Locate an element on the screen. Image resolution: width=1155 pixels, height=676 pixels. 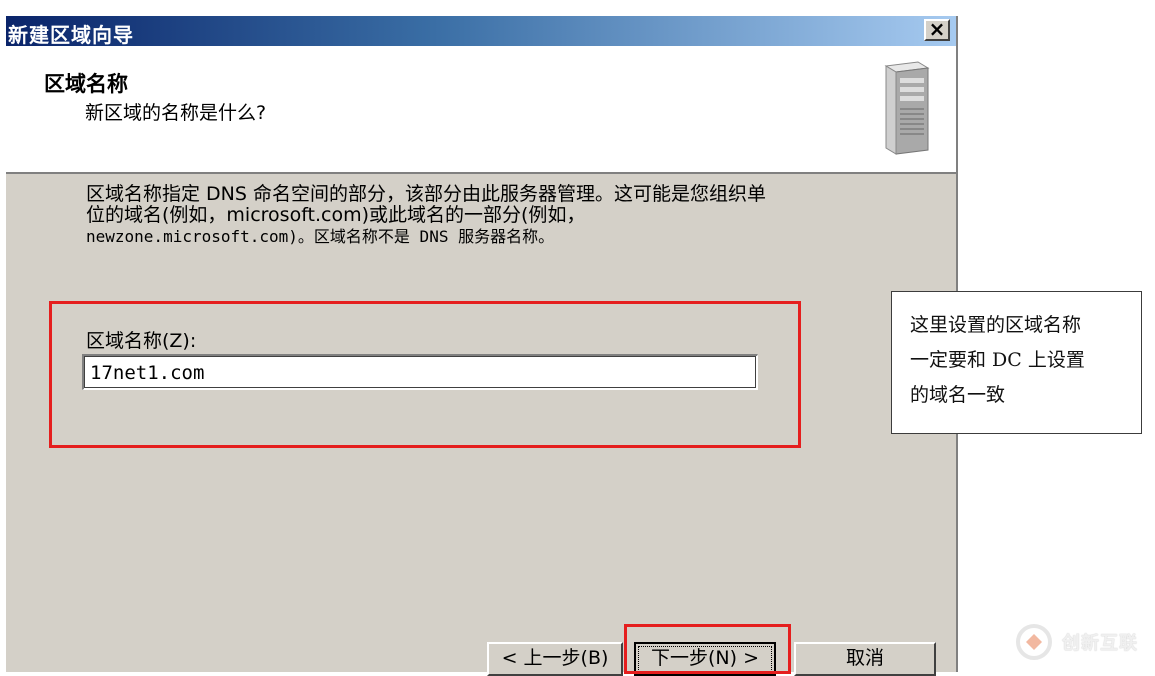
watermark-logo-icon is located at coordinates (1034, 642).